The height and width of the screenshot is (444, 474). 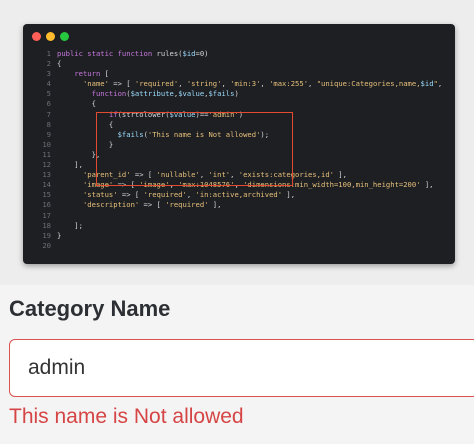 What do you see at coordinates (48, 84) in the screenshot?
I see `line-number: 4` at bounding box center [48, 84].